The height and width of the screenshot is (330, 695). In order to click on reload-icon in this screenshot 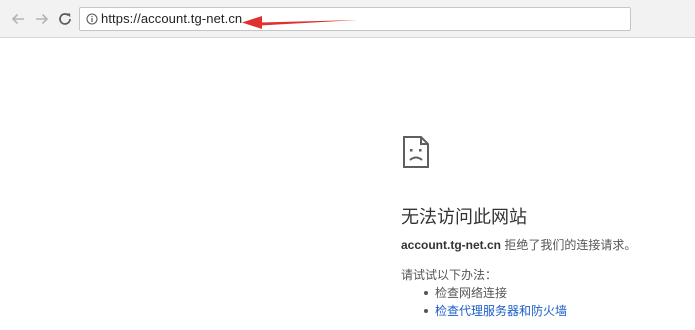, I will do `click(65, 19)`.